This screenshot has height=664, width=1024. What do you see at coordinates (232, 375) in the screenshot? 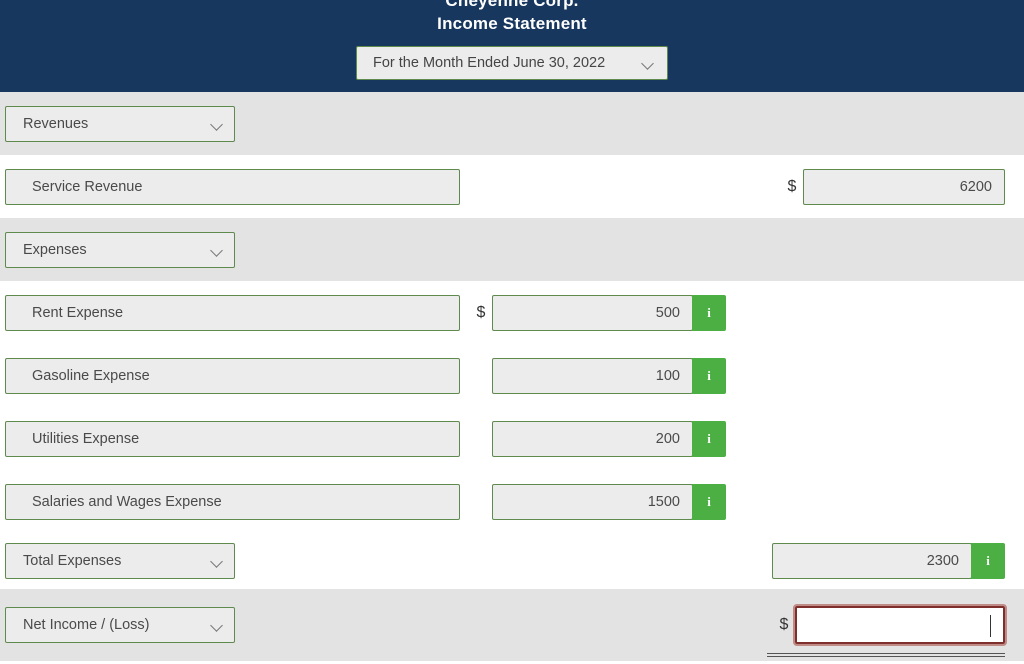
I see `account-field-gasoline-expense: Gasoline Expense` at bounding box center [232, 375].